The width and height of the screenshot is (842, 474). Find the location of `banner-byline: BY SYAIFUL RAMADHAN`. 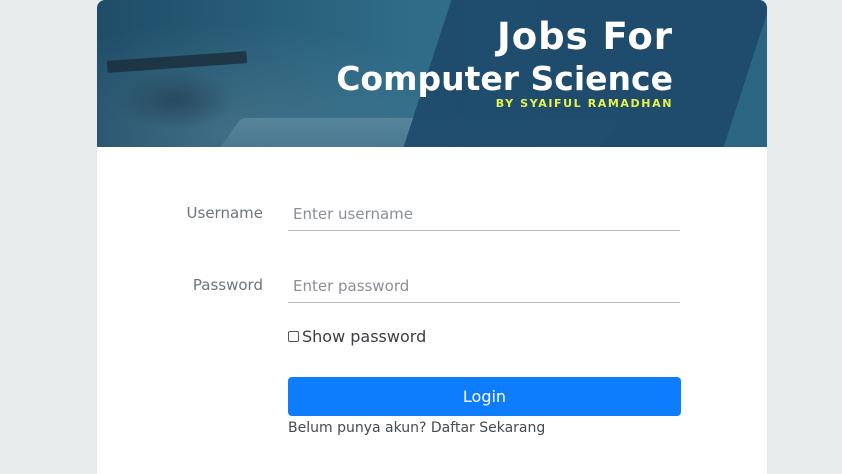

banner-byline: BY SYAIFUL RAMADHAN is located at coordinates (584, 103).